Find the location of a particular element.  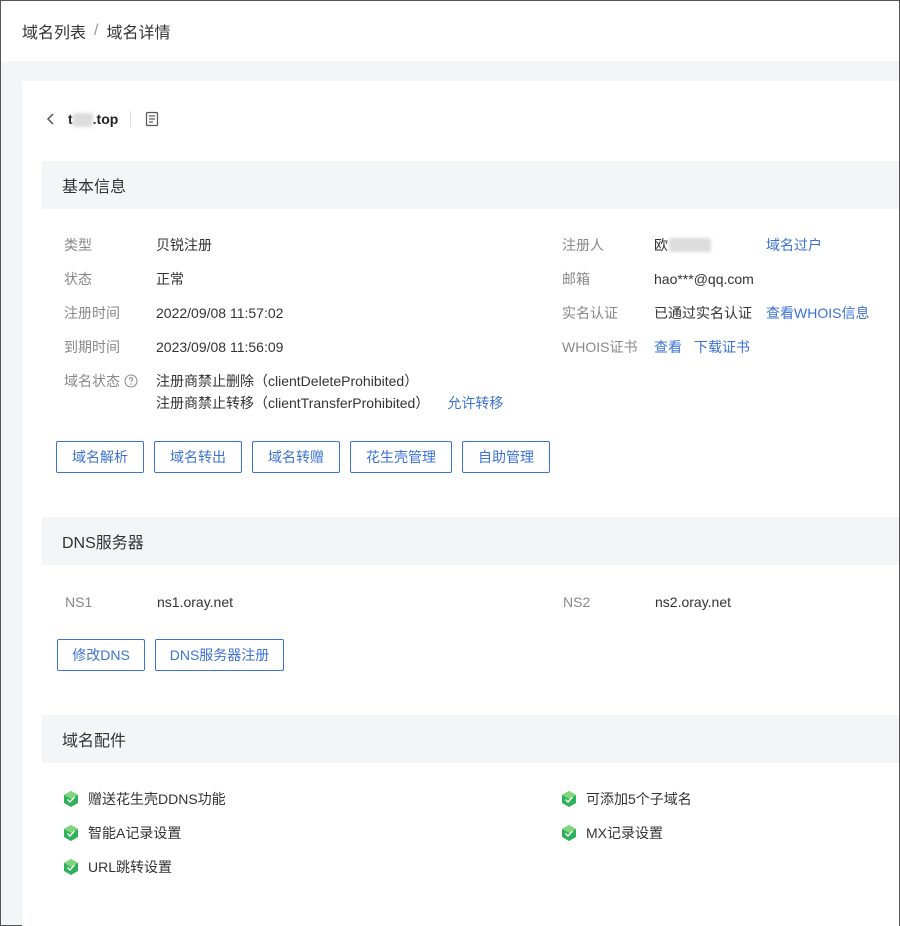

ns2-value: ns2.oray.net is located at coordinates (693, 602).